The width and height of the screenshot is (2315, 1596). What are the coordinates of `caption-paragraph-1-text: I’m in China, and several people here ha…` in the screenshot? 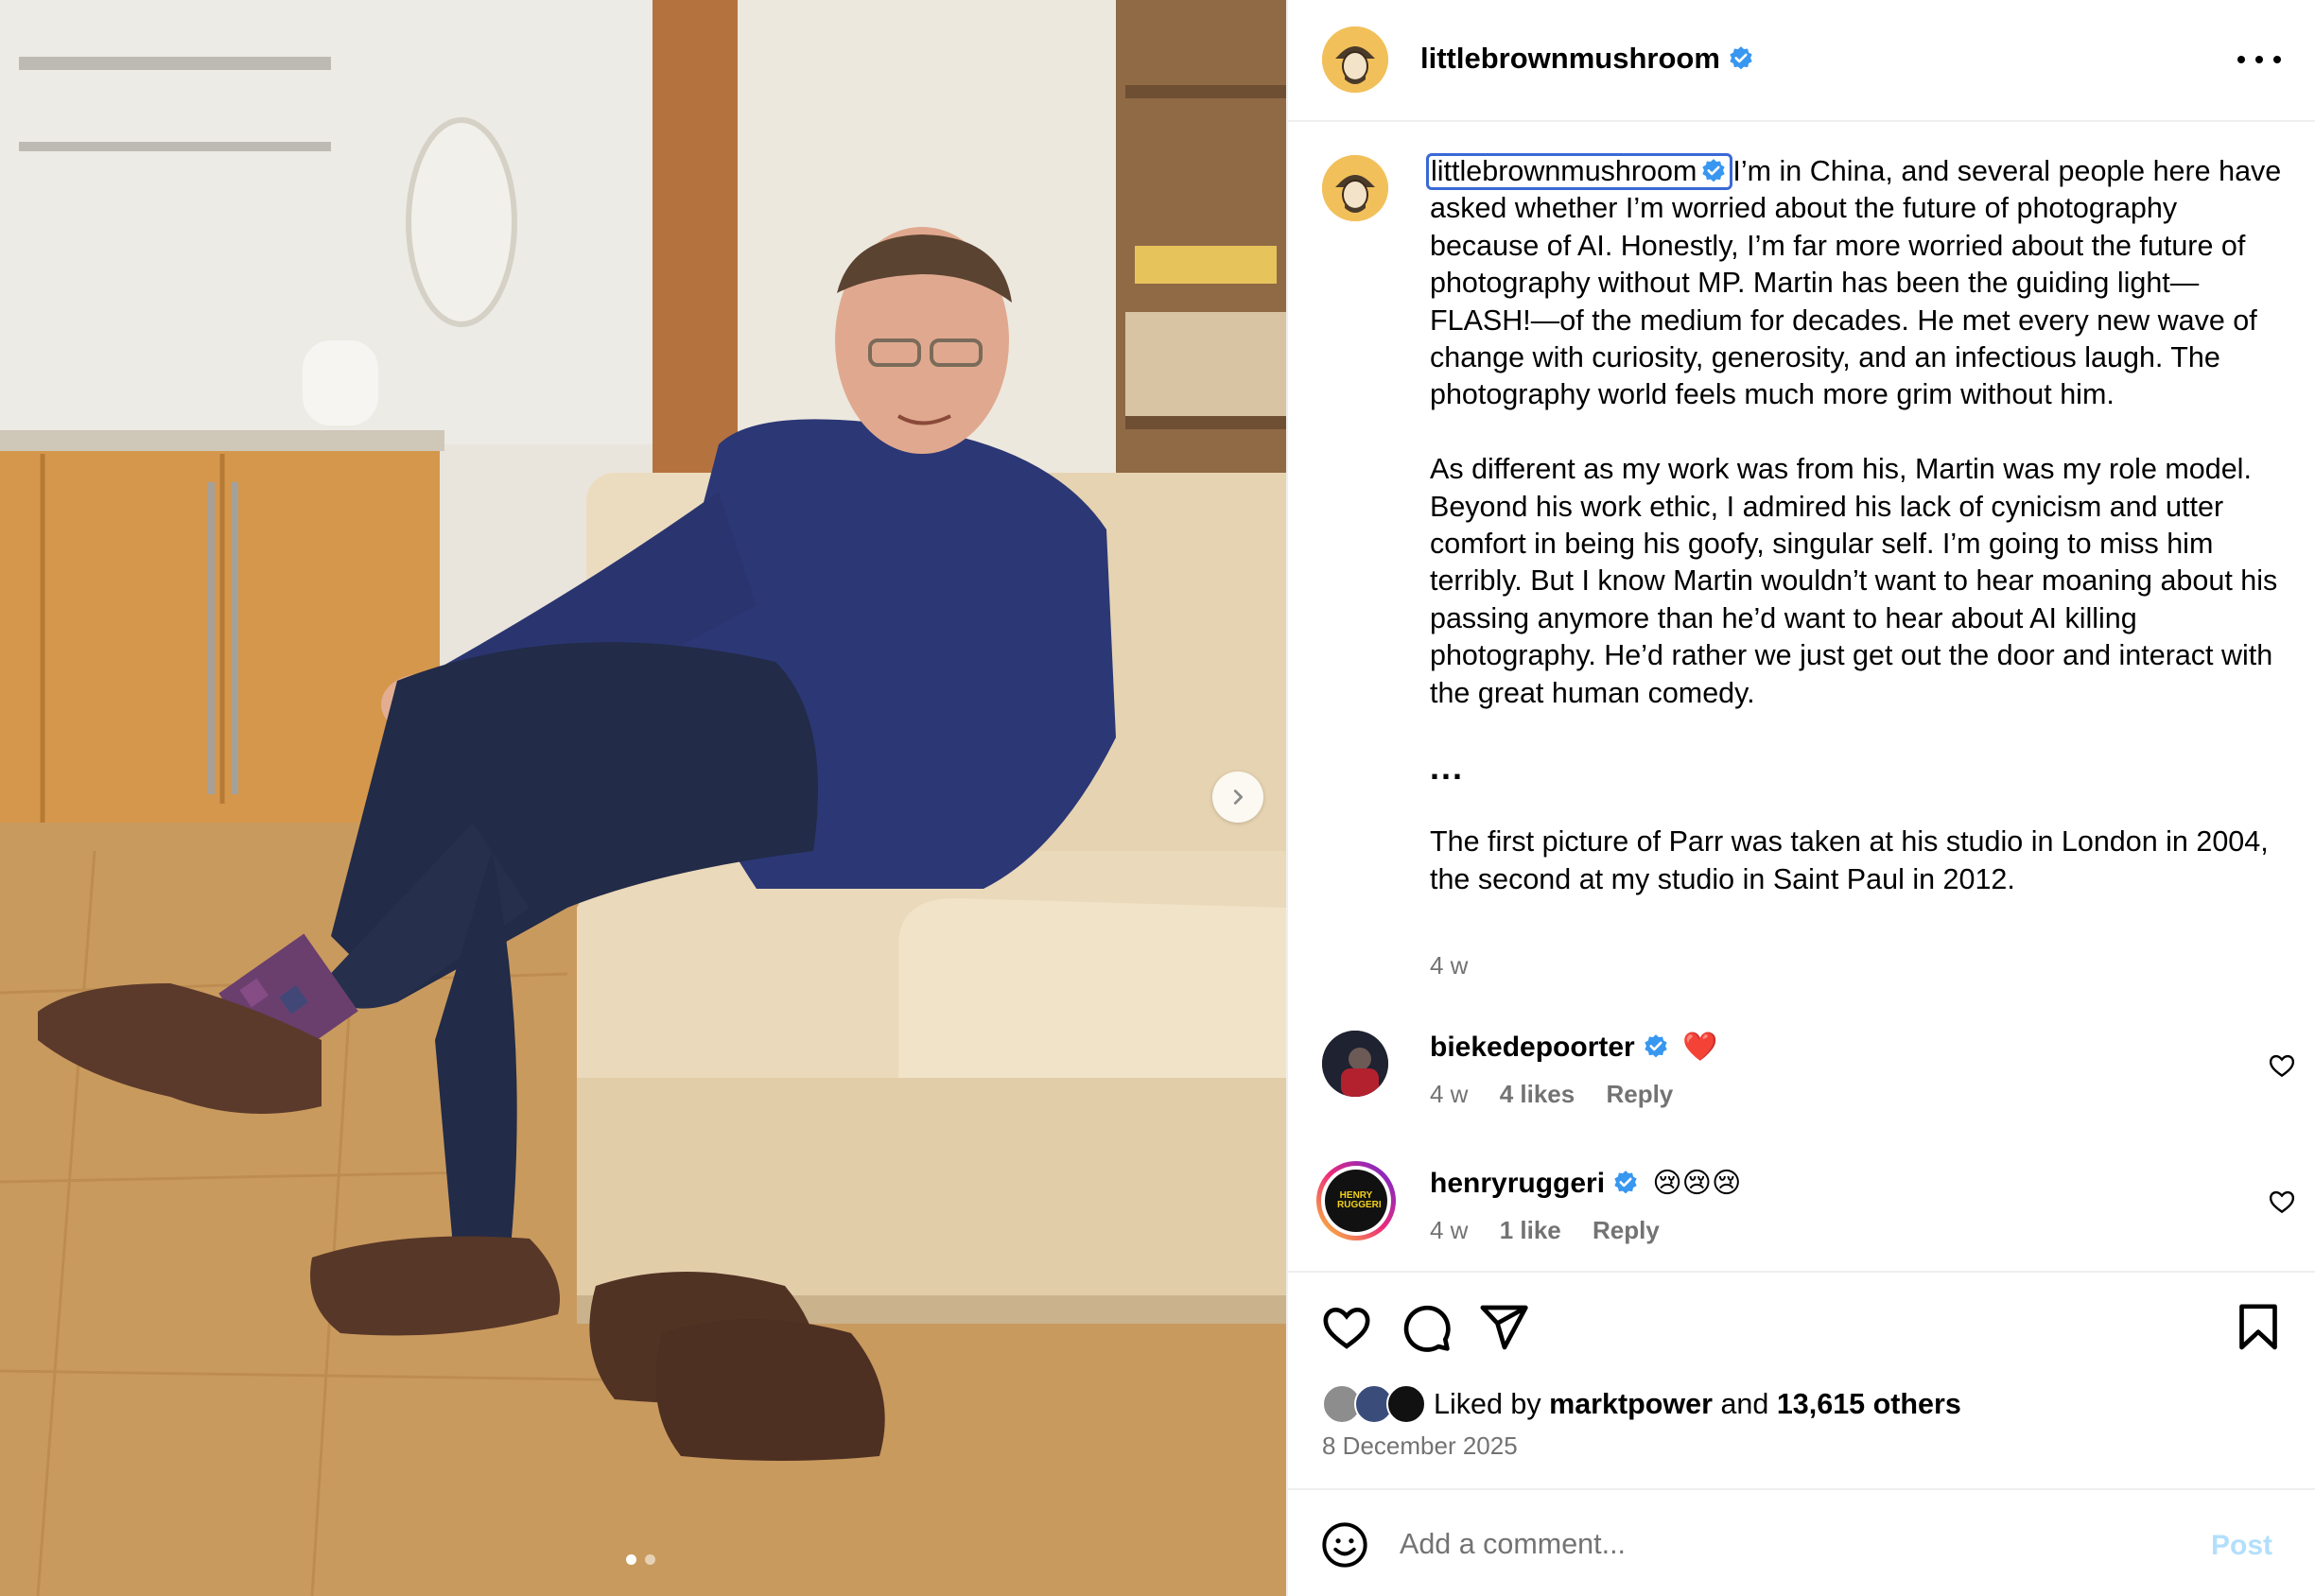 It's located at (1856, 283).